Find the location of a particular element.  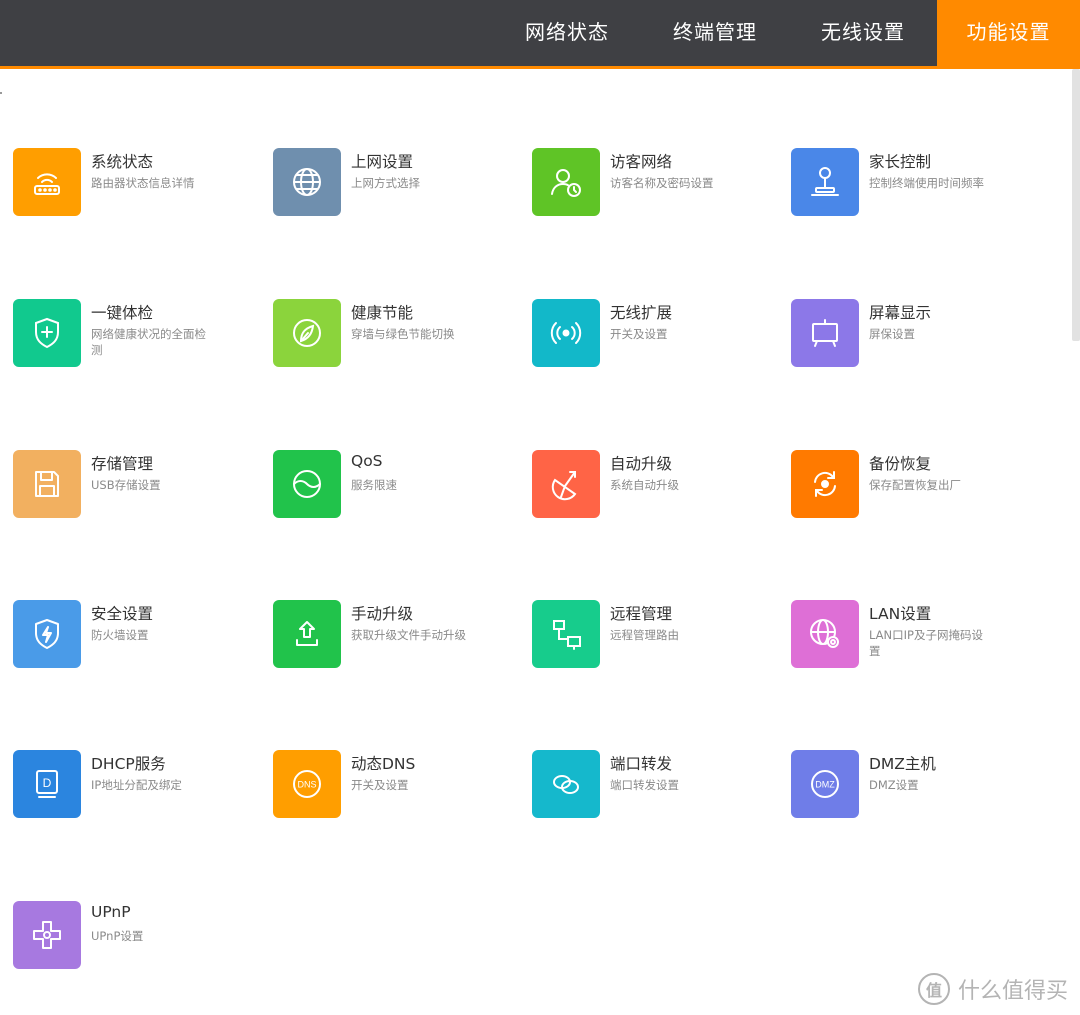

svg-text: D is located at coordinates (47, 783).